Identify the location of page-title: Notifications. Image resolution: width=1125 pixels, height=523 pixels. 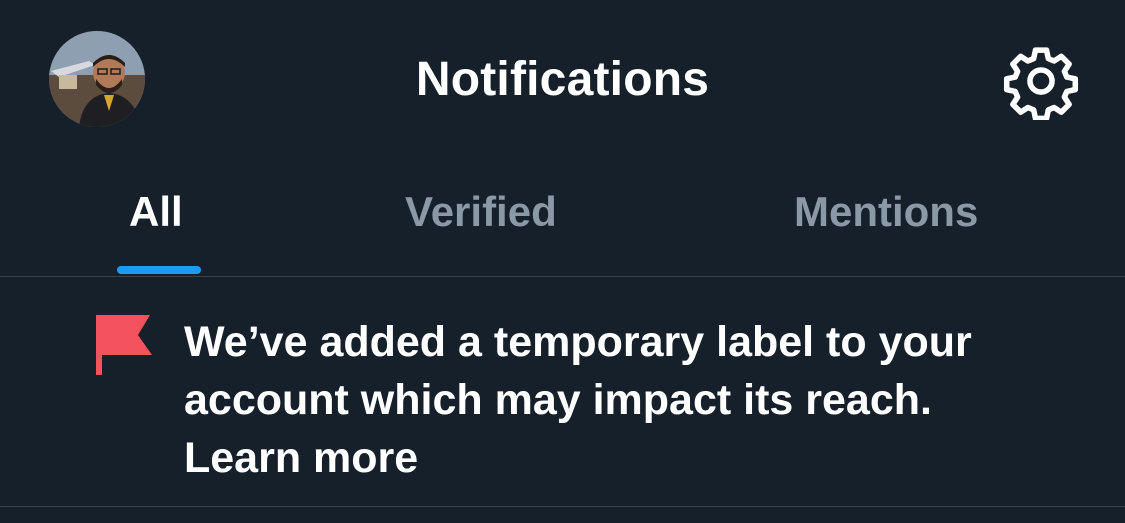
(562, 79).